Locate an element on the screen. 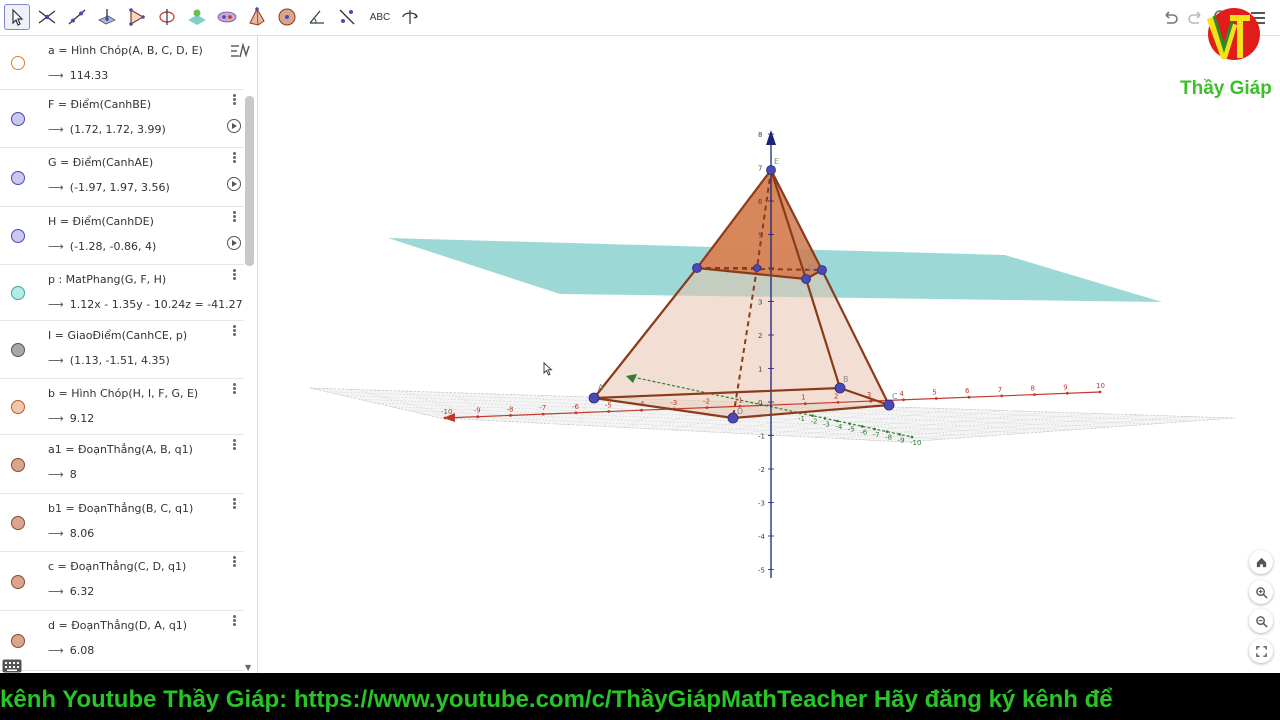  algebra-definition: a = Hình Chóp(A, B, C, D, E) is located at coordinates (125, 50).